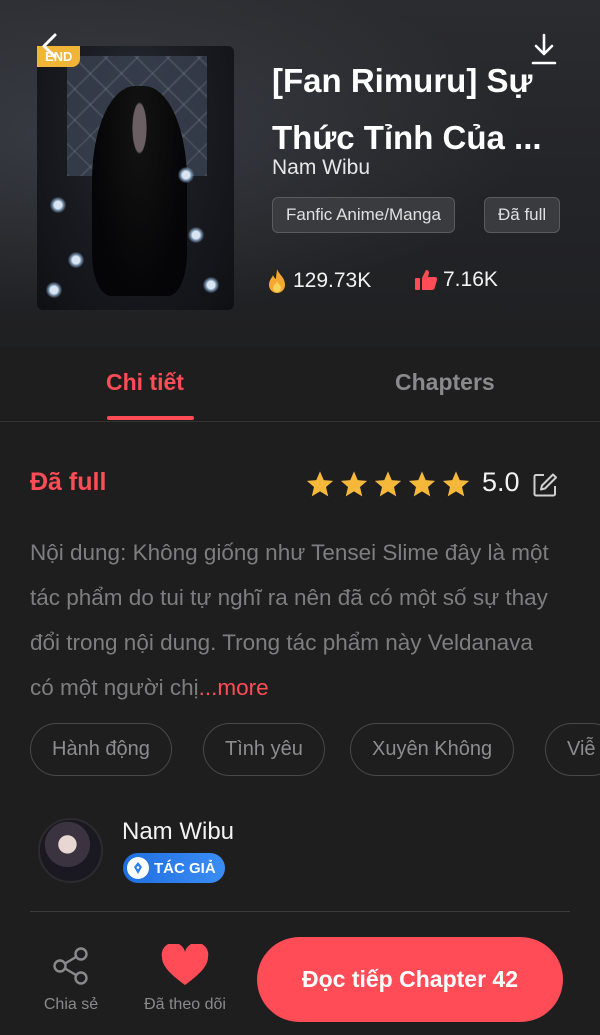 The height and width of the screenshot is (1035, 600). I want to click on follow-label: Đã theo dõi, so click(185, 1004).